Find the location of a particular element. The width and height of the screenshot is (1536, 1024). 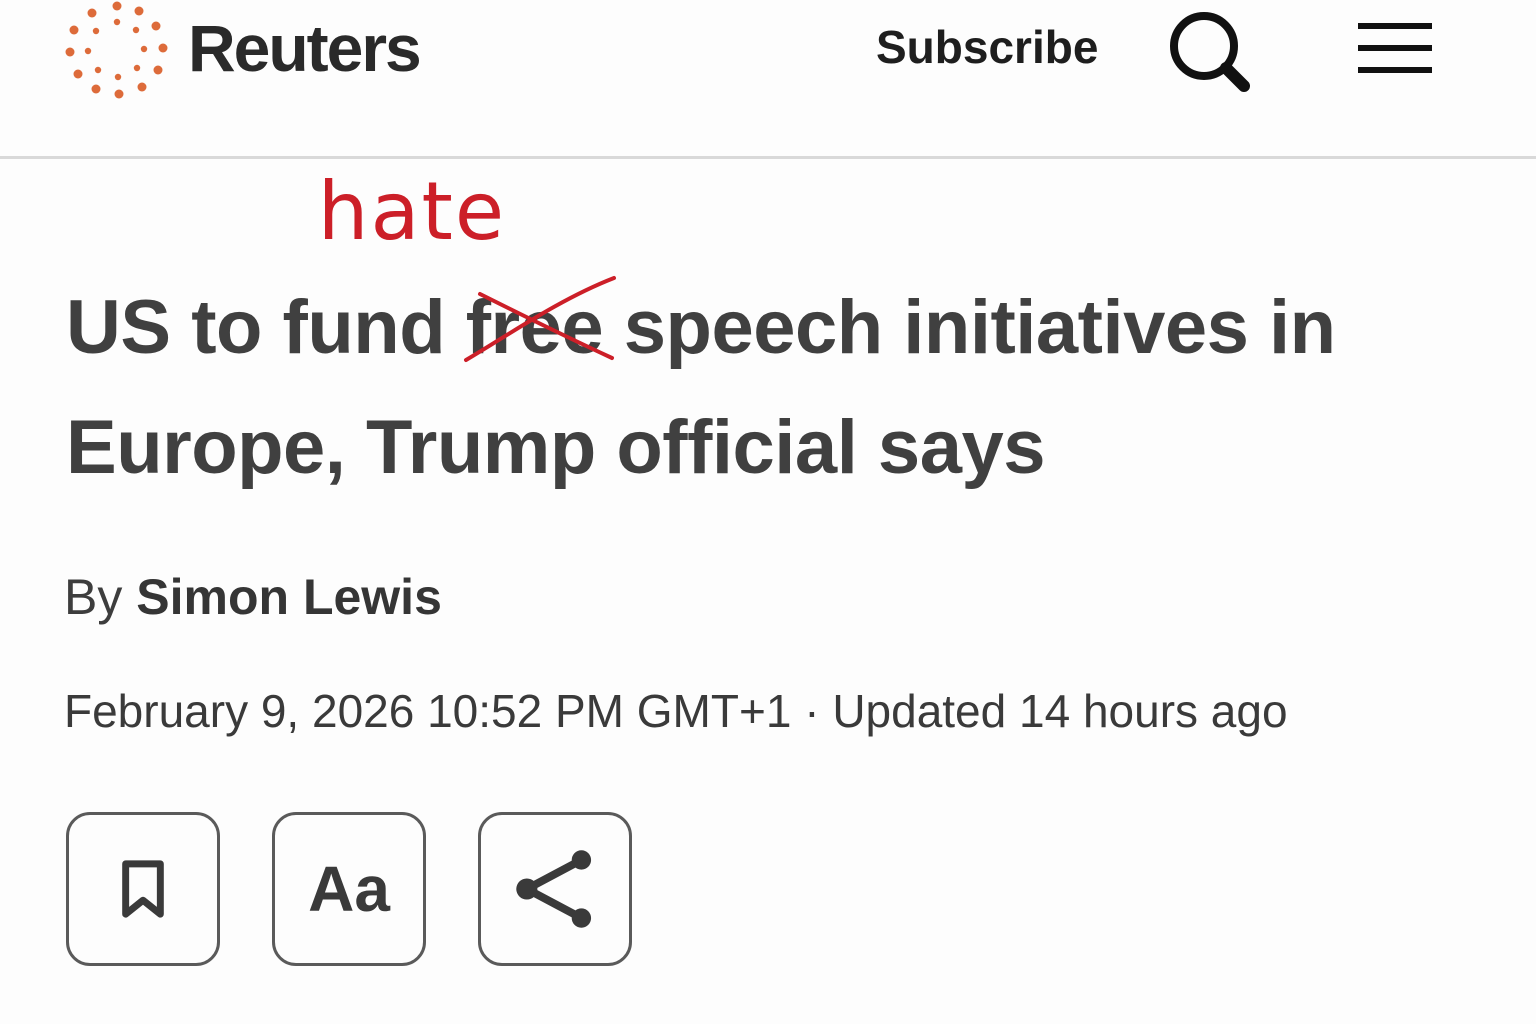

font-size-label: Aa is located at coordinates (349, 889).